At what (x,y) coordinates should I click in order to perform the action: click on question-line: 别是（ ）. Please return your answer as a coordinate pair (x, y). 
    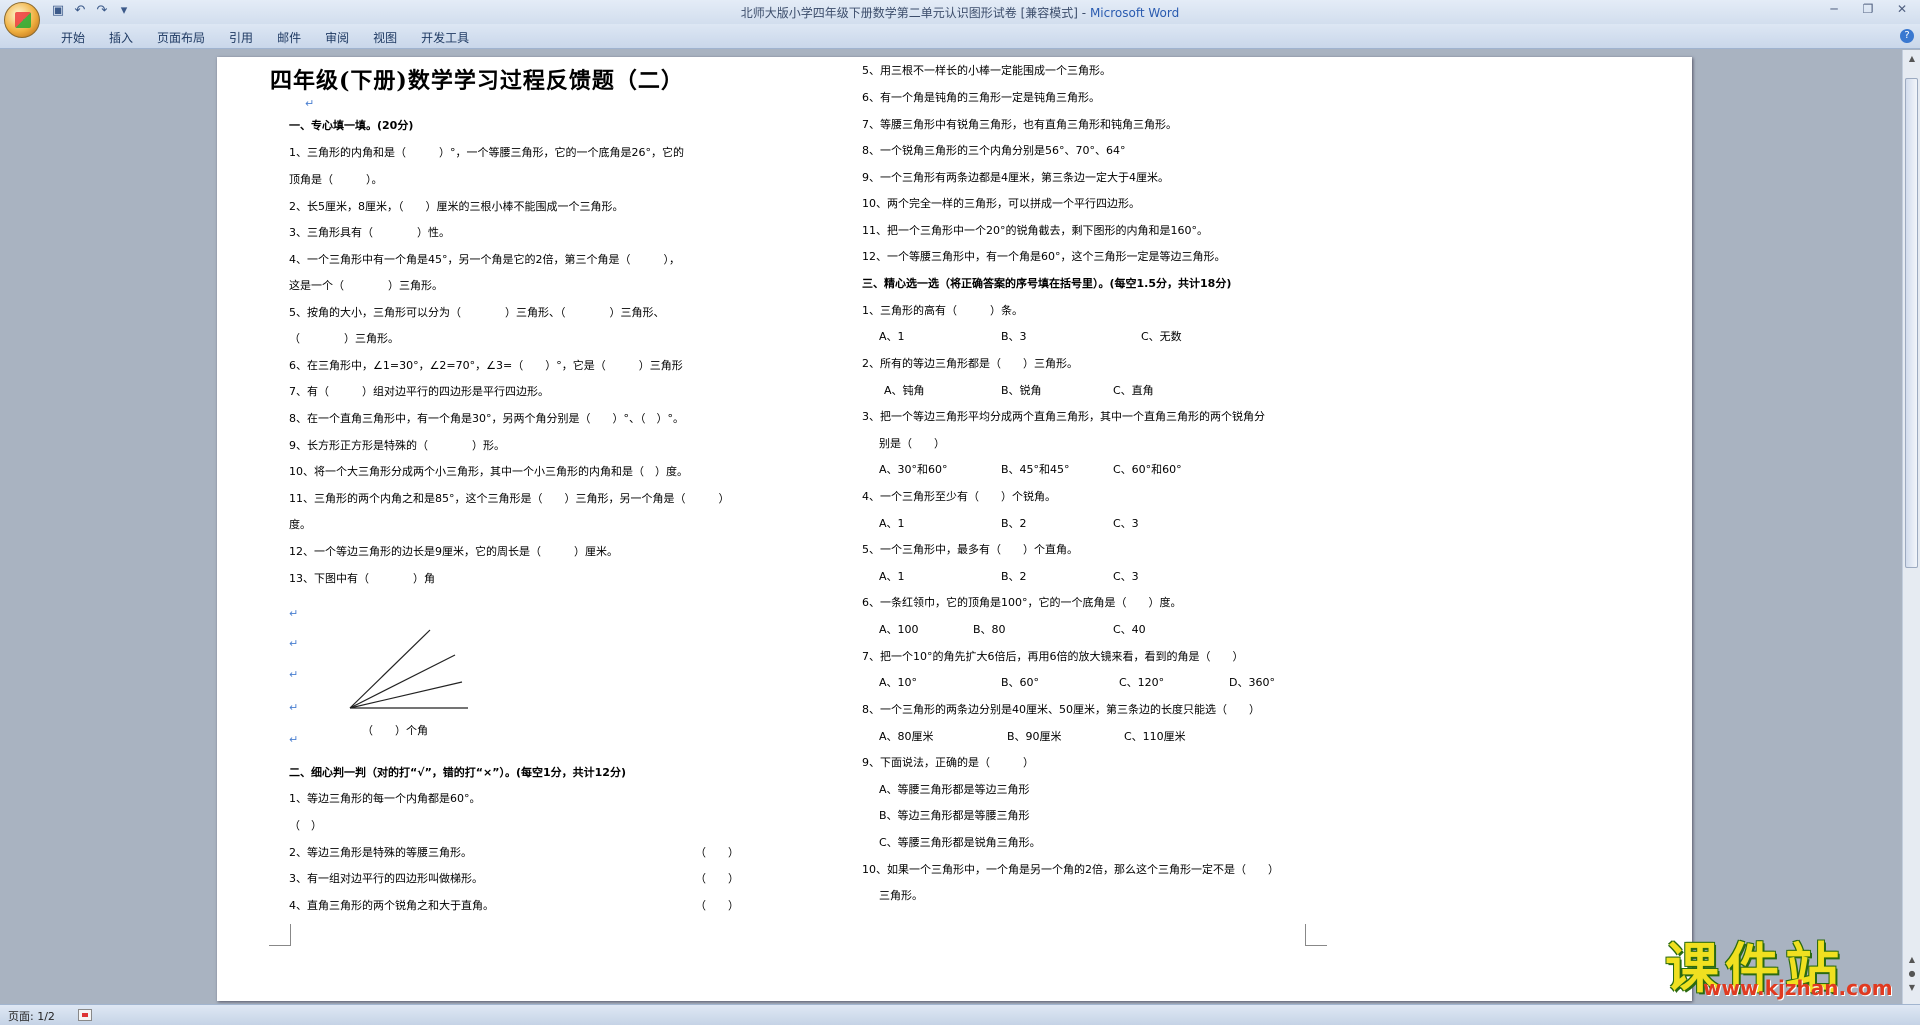
    Looking at the image, I should click on (912, 443).